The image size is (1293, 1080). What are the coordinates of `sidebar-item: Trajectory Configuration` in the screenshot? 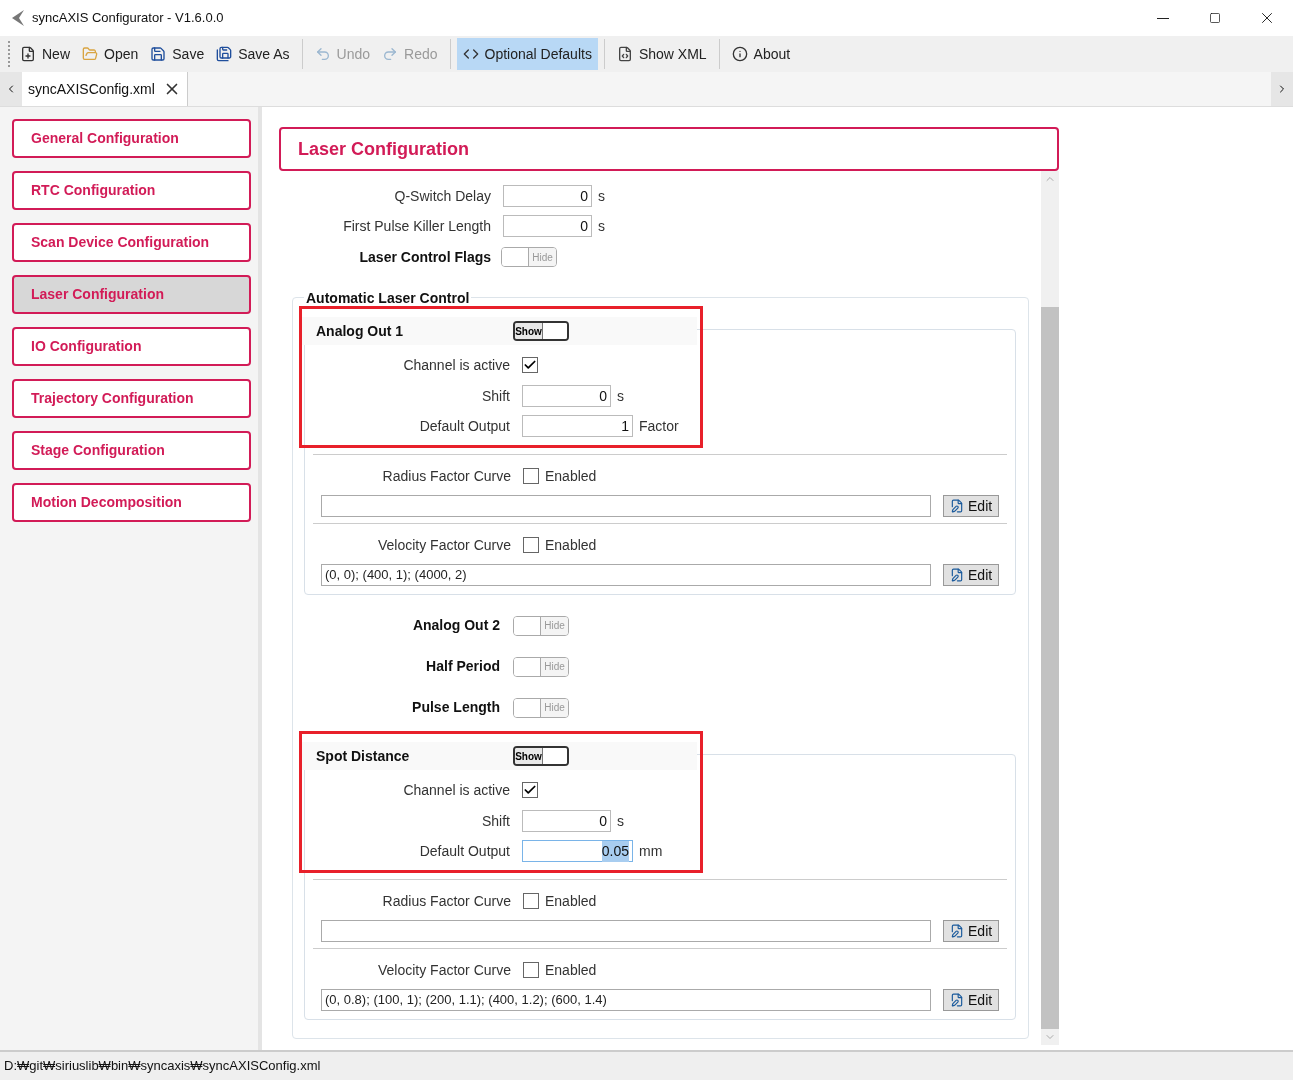 It's located at (131, 398).